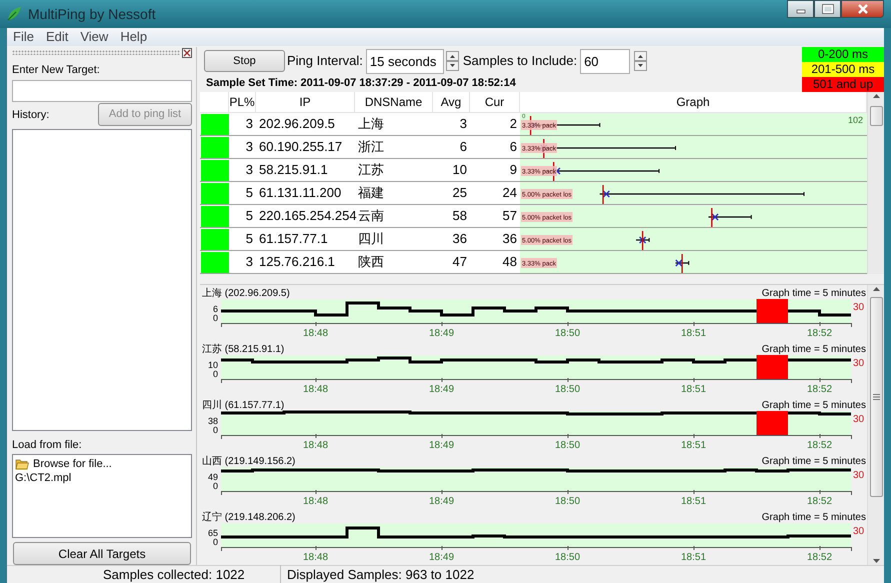  I want to click on table-cell: 江苏, so click(394, 170).